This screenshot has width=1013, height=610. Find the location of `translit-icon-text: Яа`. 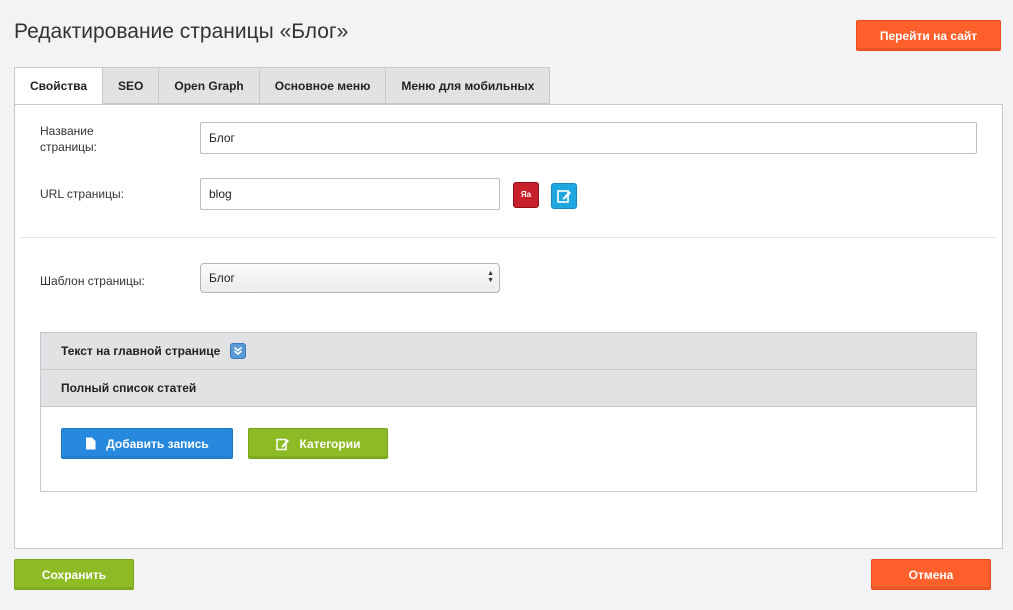

translit-icon-text: Яа is located at coordinates (526, 194).